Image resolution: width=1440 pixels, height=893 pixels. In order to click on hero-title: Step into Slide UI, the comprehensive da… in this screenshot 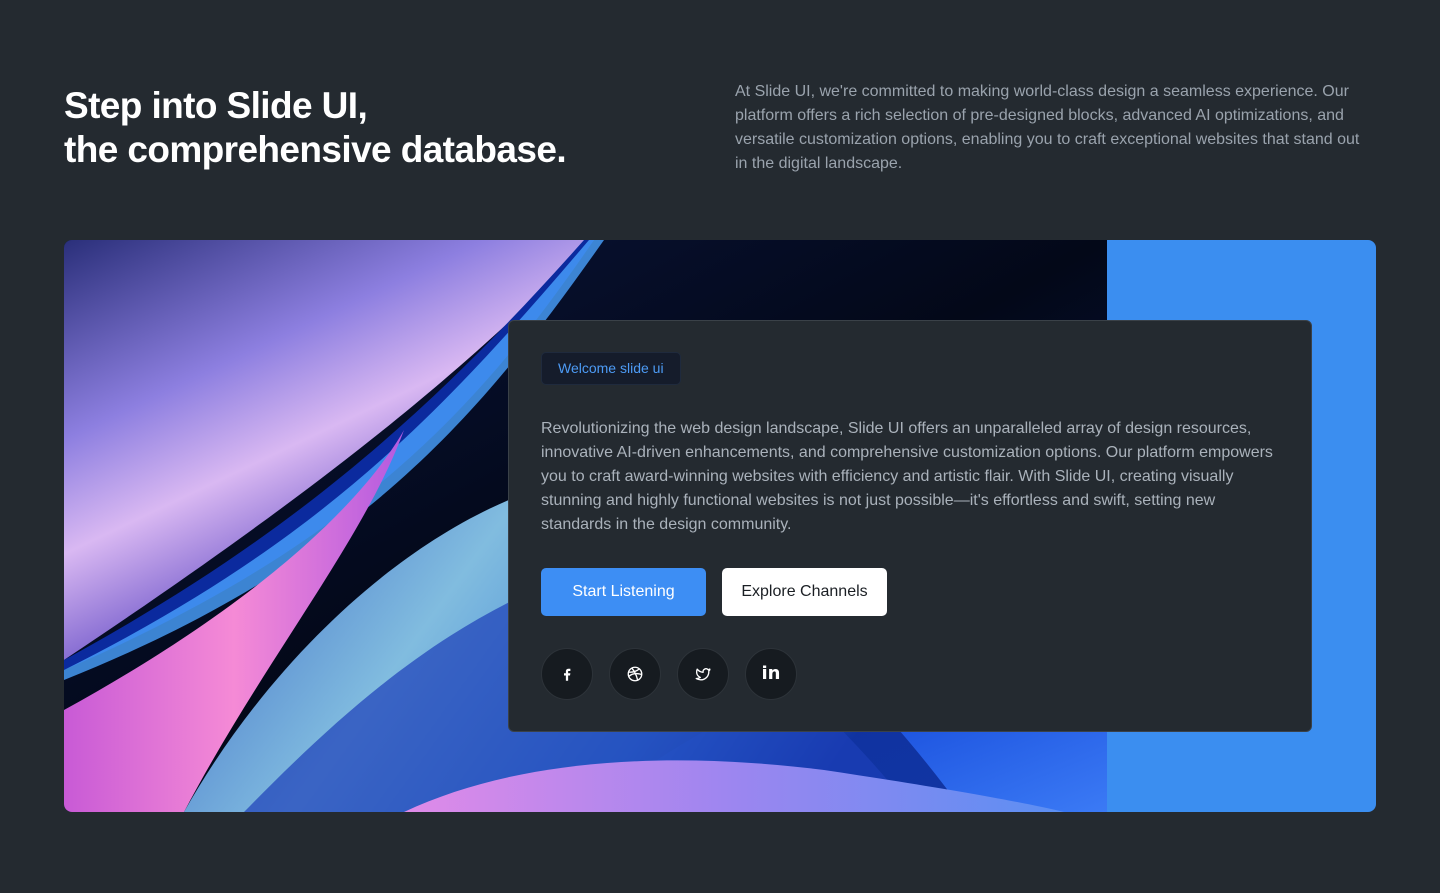, I will do `click(364, 128)`.